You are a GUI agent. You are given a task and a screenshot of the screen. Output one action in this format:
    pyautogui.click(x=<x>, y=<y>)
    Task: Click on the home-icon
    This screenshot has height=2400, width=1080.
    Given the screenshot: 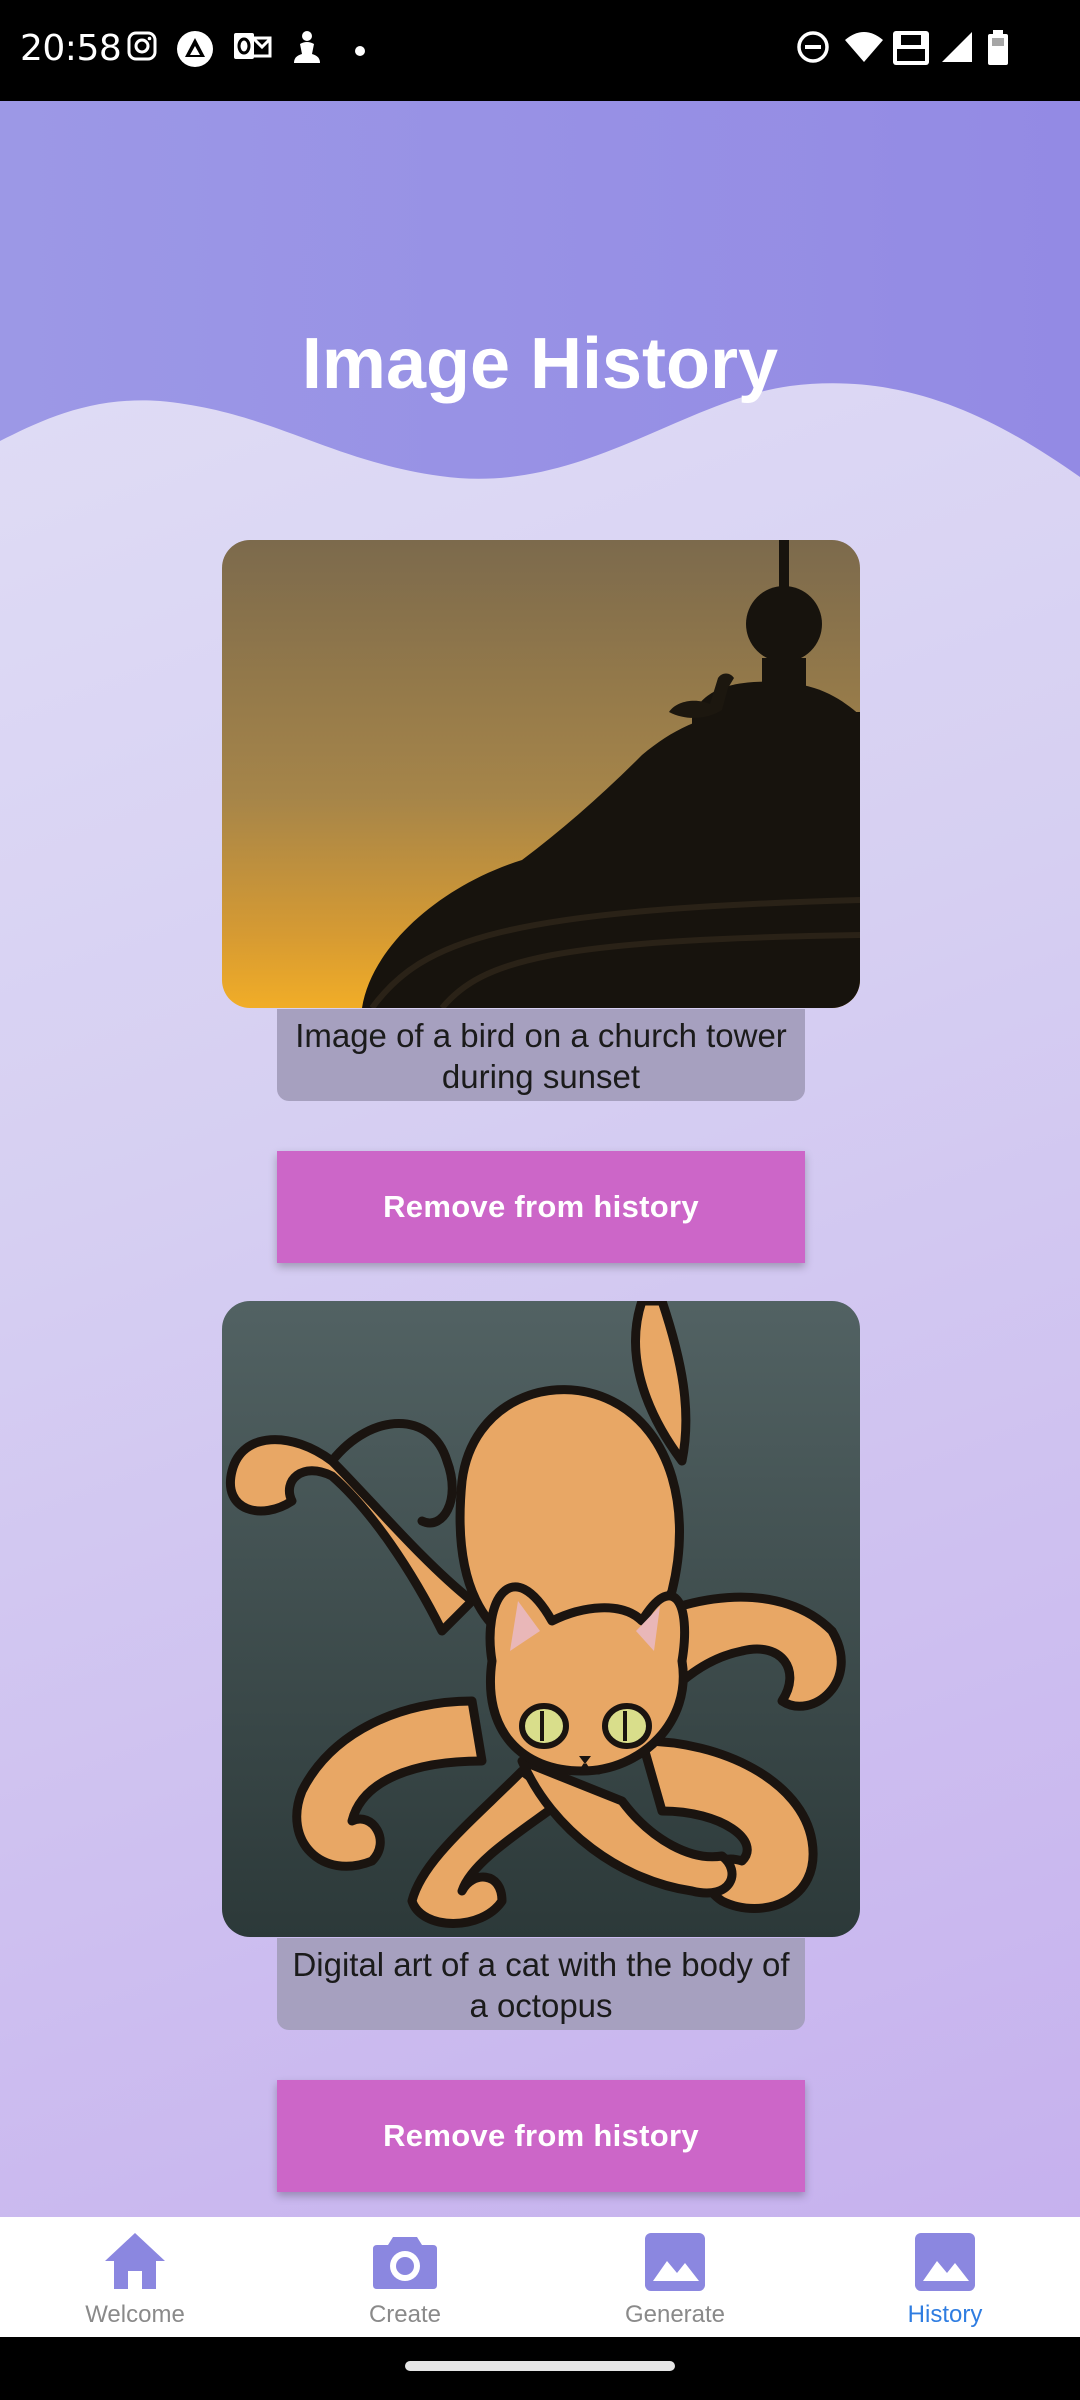 What is the action you would take?
    pyautogui.click(x=135, y=2263)
    